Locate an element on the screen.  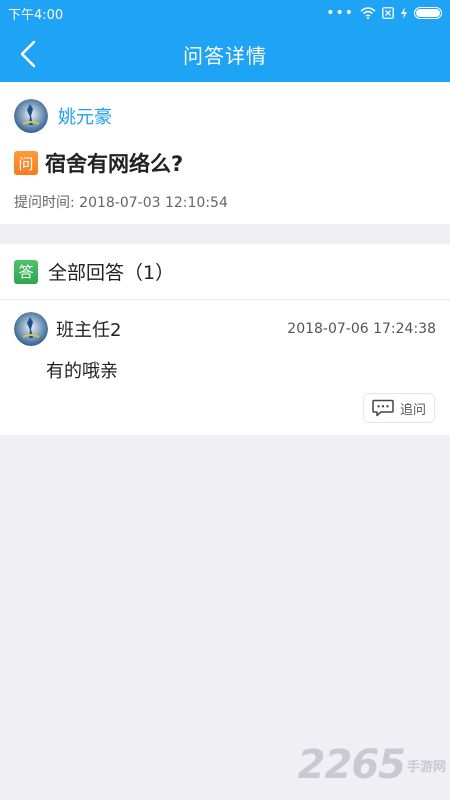
nav-bar: 问答详情 is located at coordinates (225, 54).